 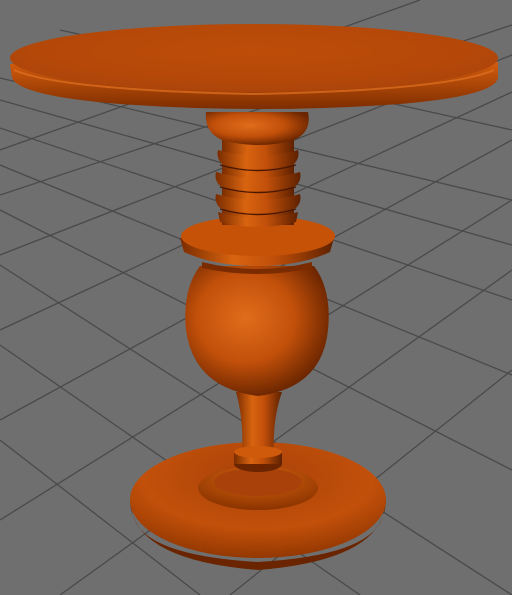 I want to click on tabletop, so click(x=254, y=66).